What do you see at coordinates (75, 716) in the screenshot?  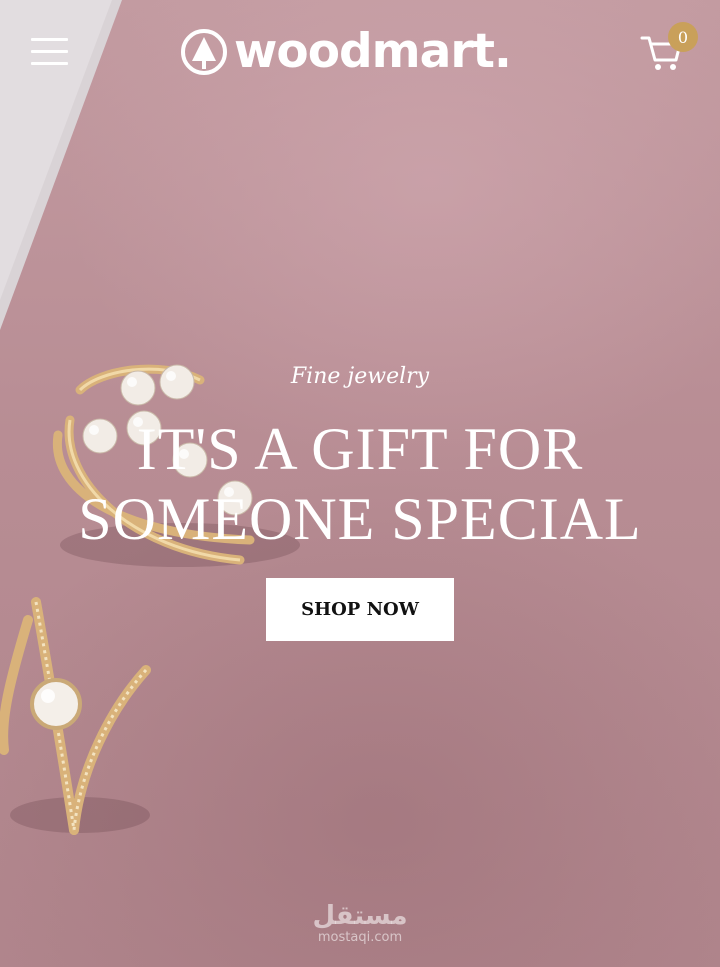 I see `pearl-bangle-image` at bounding box center [75, 716].